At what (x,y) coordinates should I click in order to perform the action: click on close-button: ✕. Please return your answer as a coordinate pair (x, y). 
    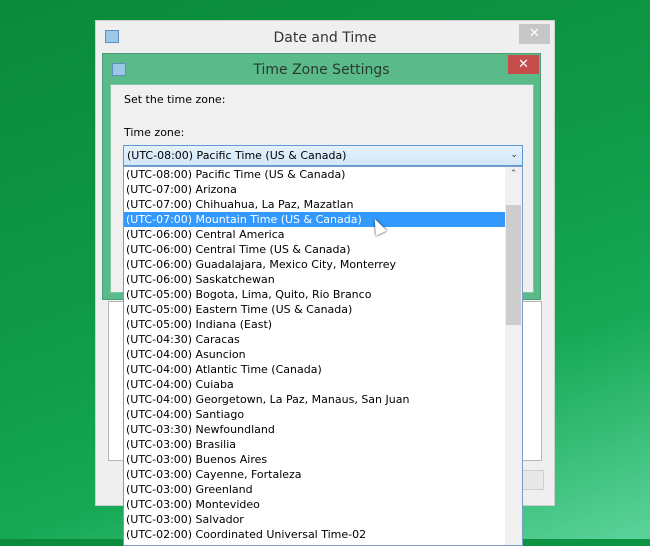
    Looking at the image, I should click on (534, 34).